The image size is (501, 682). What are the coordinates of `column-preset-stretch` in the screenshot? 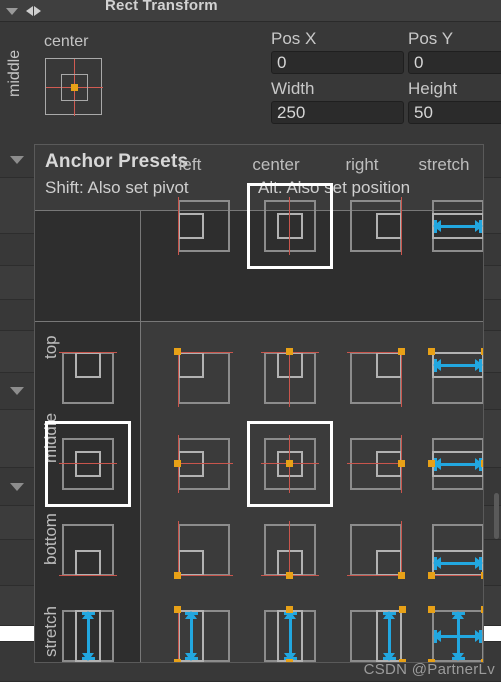 It's located at (449, 226).